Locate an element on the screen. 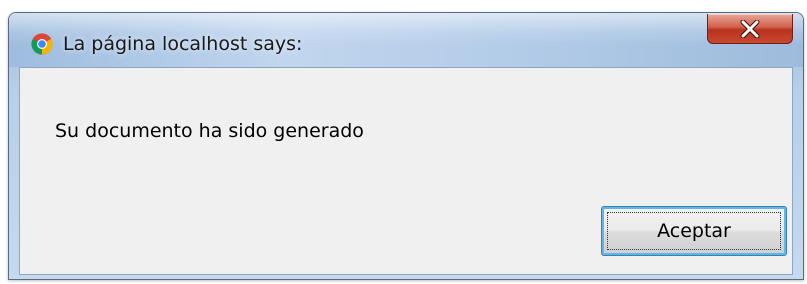 The width and height of the screenshot is (807, 284). close-icon is located at coordinates (750, 28).